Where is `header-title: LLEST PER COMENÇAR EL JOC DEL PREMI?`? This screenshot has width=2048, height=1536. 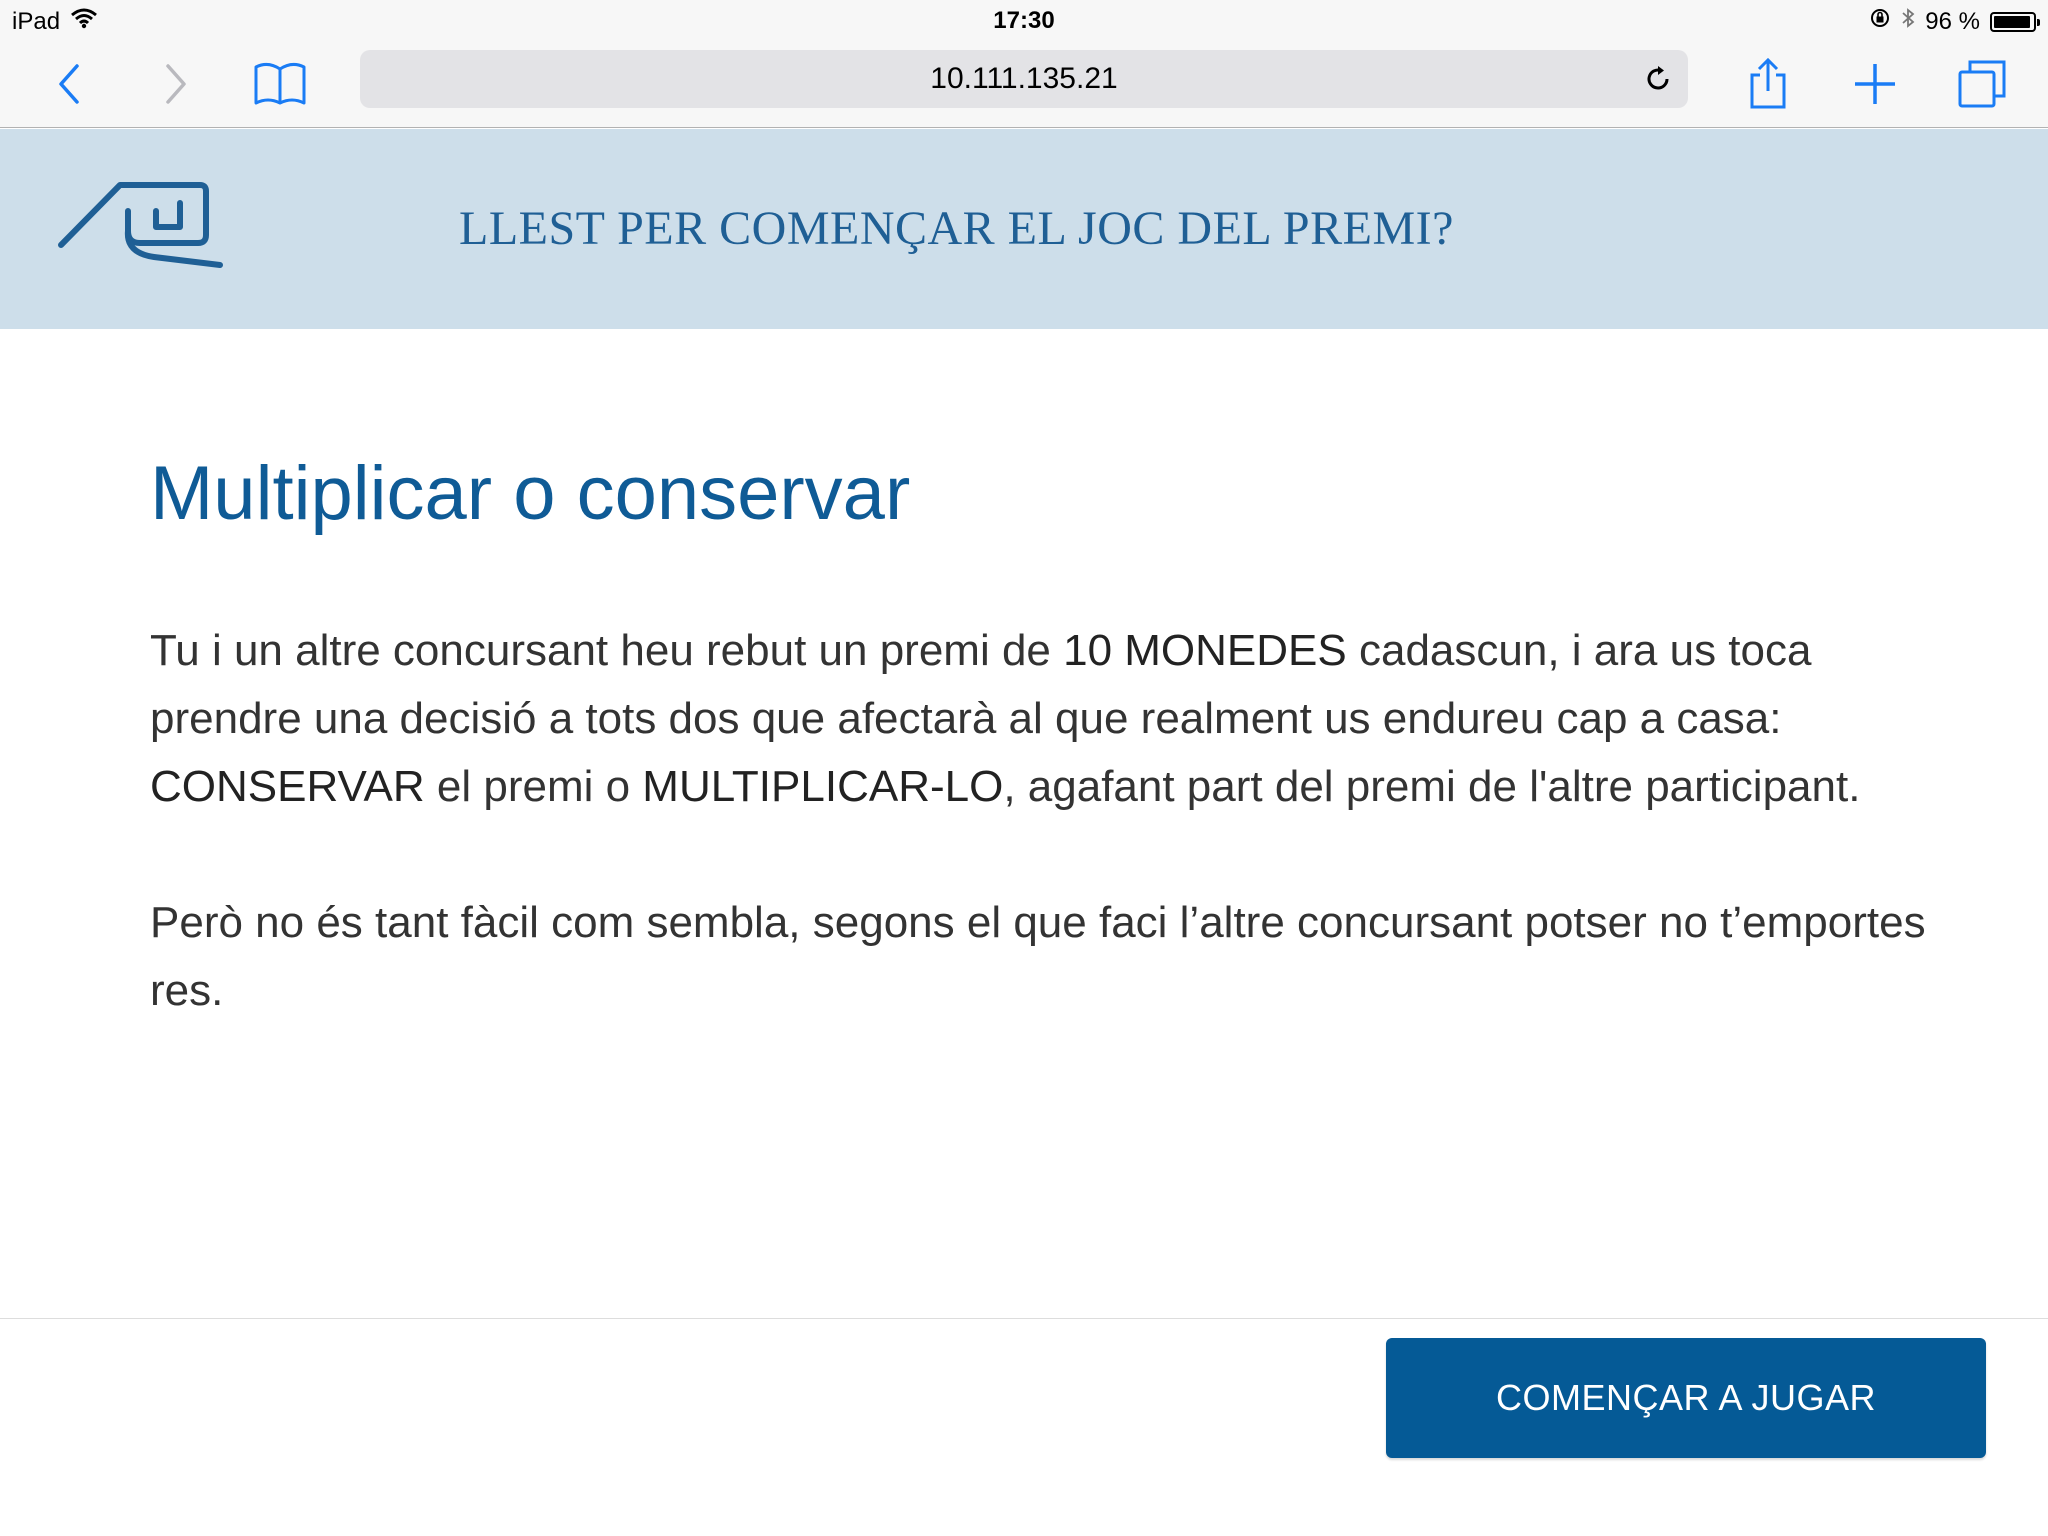
header-title: LLEST PER COMENÇAR EL JOC DEL PREMI? is located at coordinates (956, 228).